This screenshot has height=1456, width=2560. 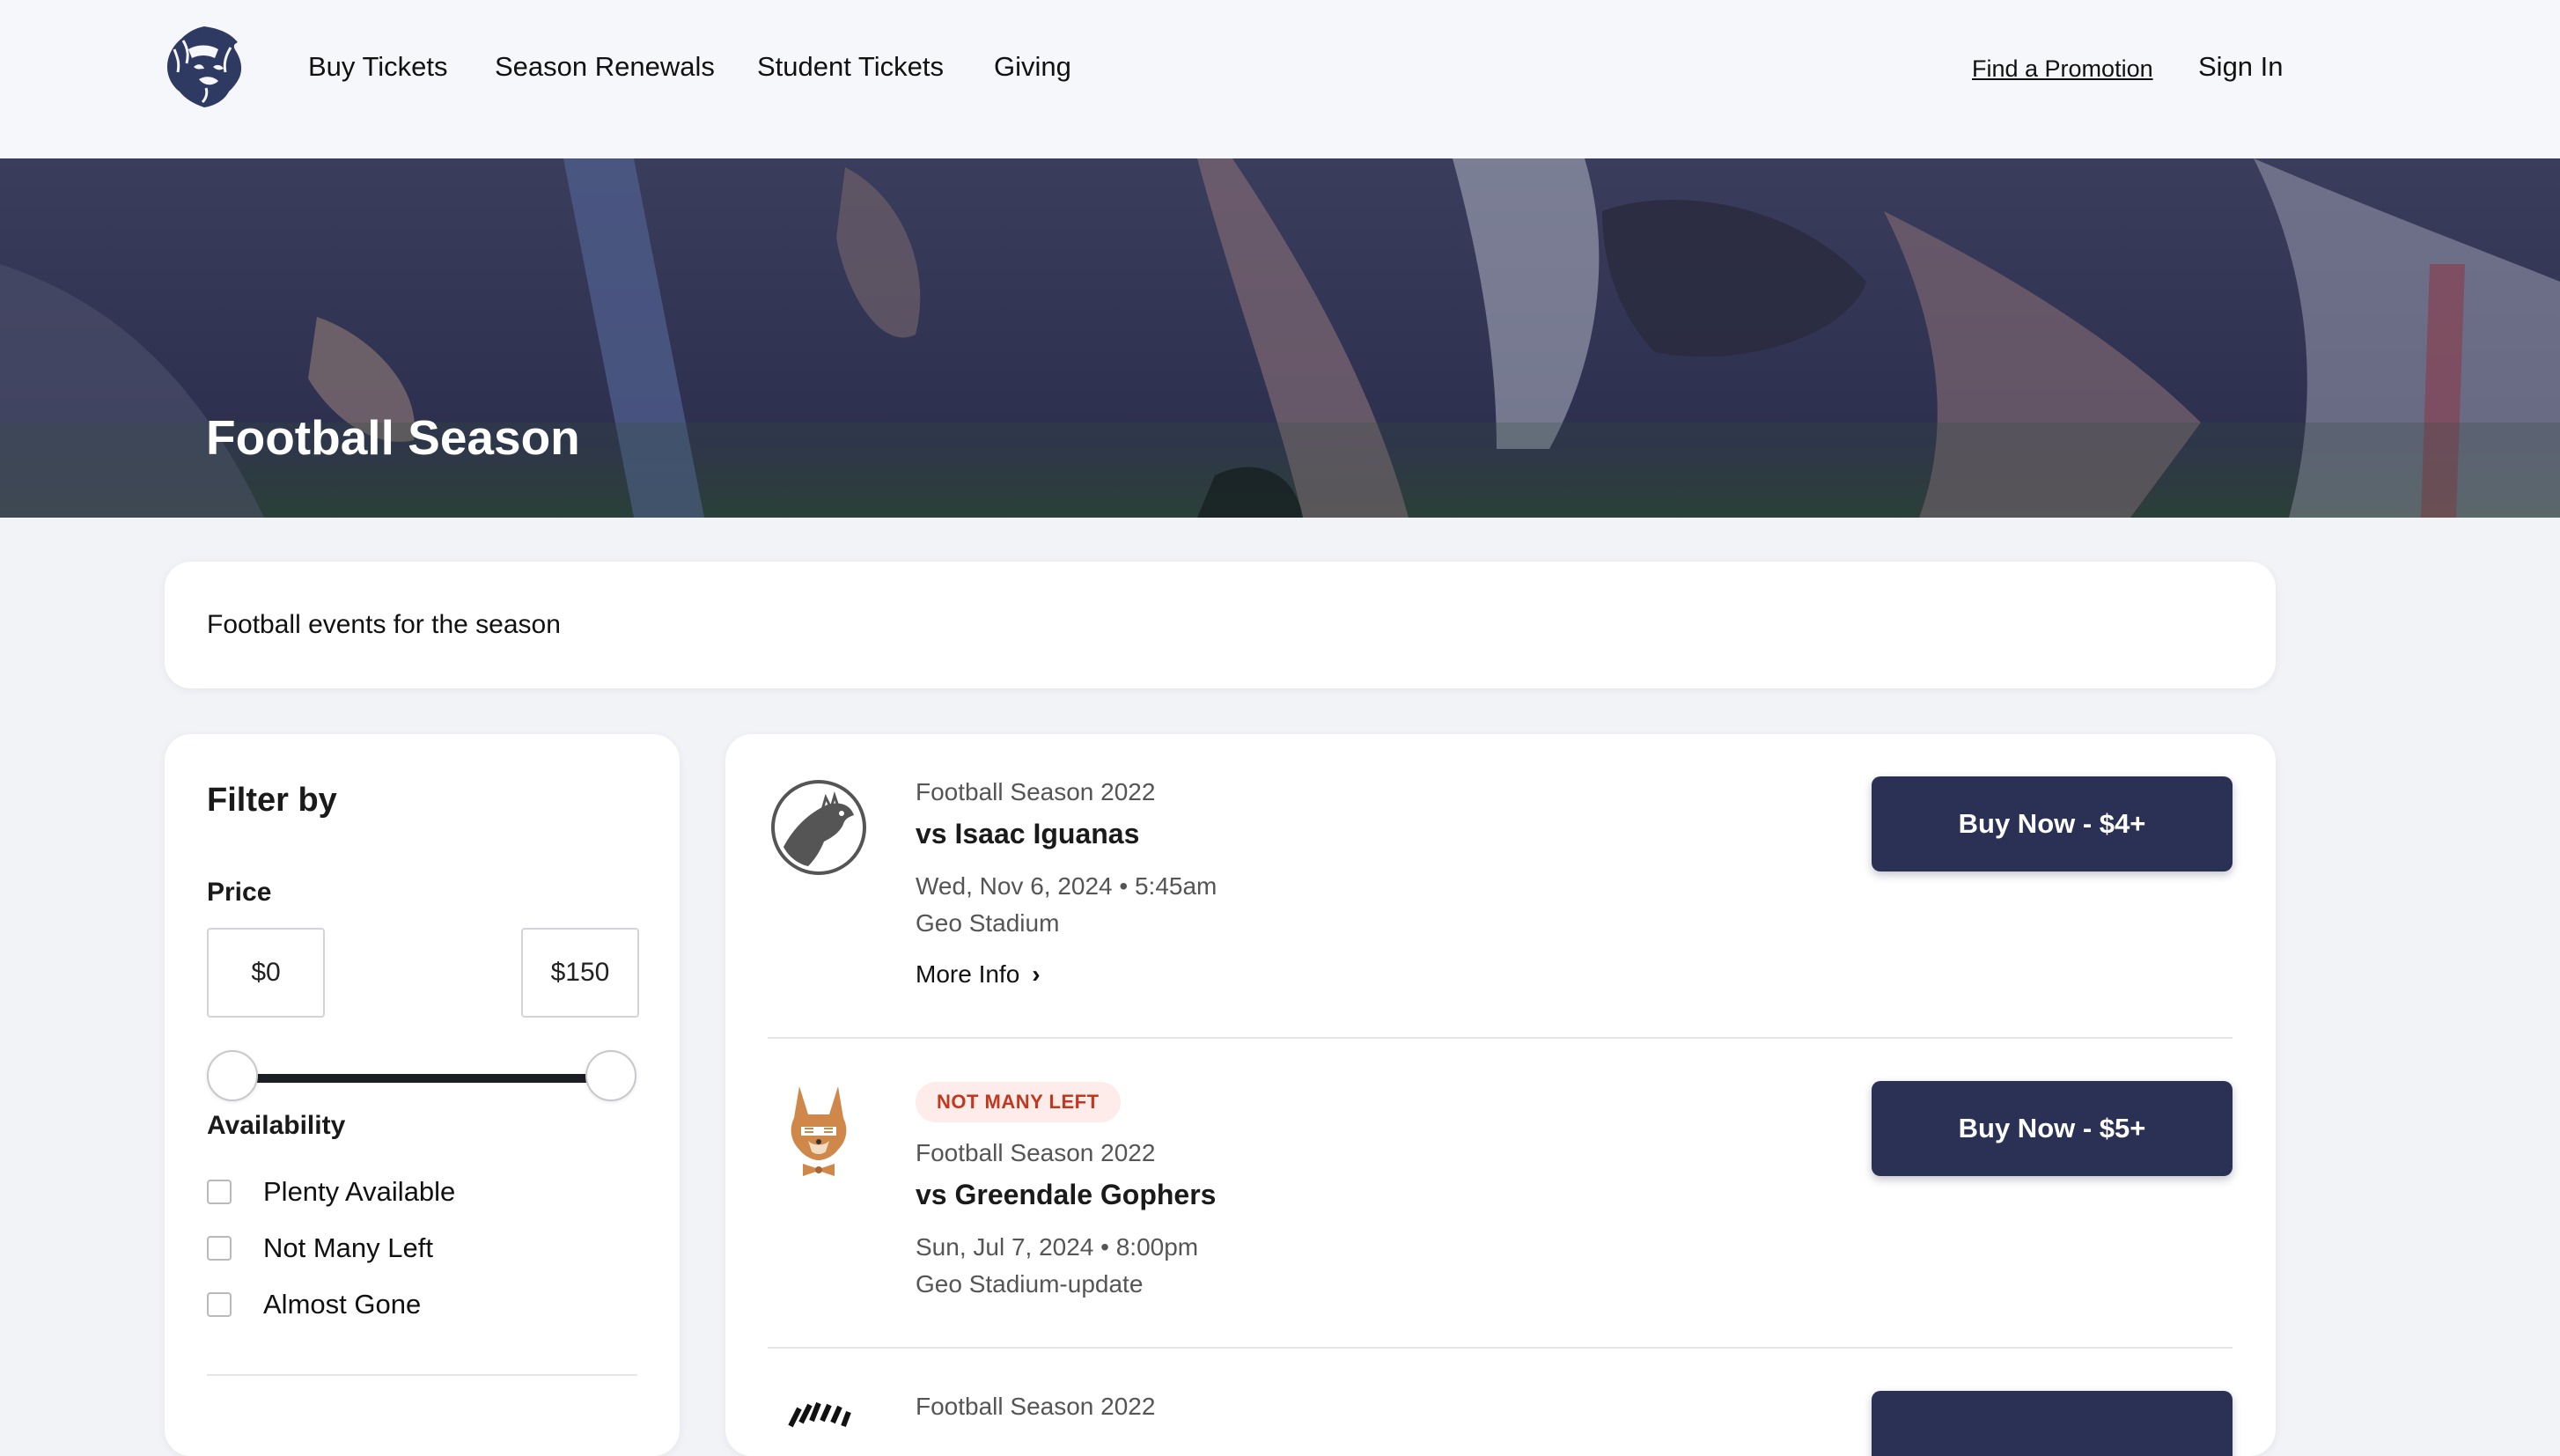 What do you see at coordinates (1036, 974) in the screenshot?
I see `chevron-right-icon: ›` at bounding box center [1036, 974].